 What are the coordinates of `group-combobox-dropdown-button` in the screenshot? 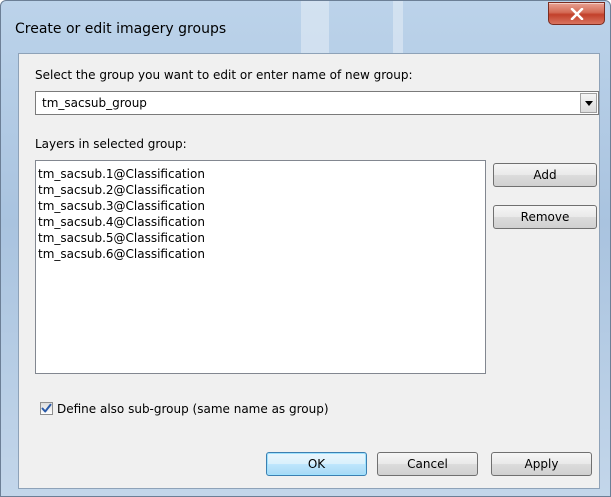 It's located at (588, 103).